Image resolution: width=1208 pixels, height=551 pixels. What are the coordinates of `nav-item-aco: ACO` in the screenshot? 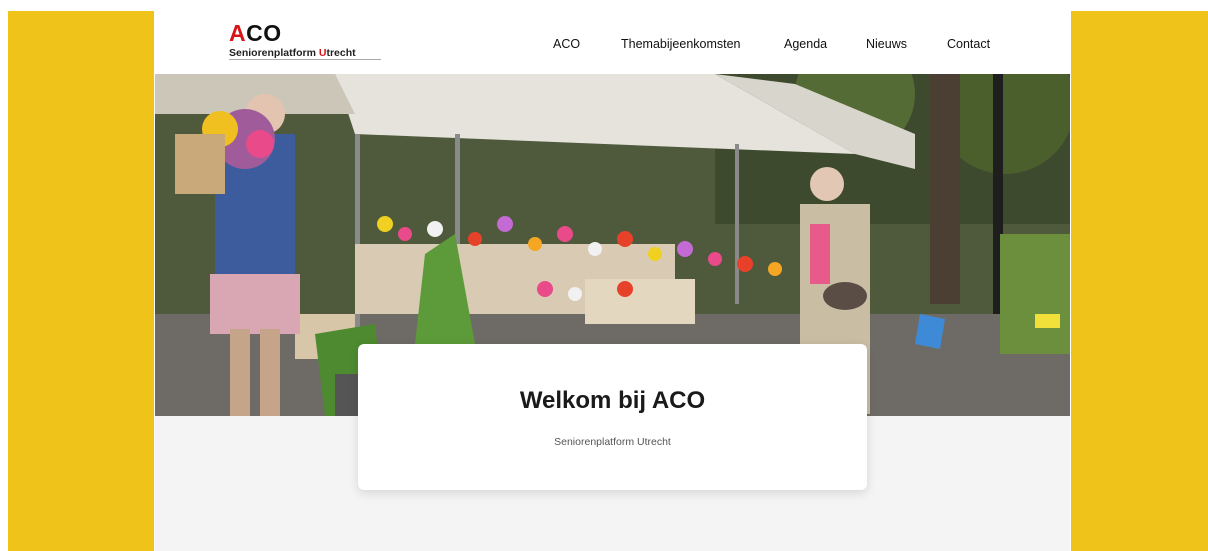 It's located at (566, 44).